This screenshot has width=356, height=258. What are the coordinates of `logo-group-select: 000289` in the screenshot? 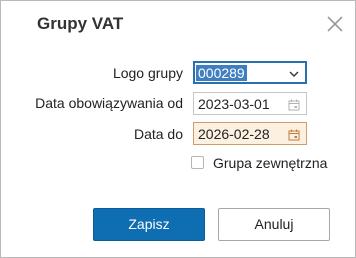 It's located at (250, 72).